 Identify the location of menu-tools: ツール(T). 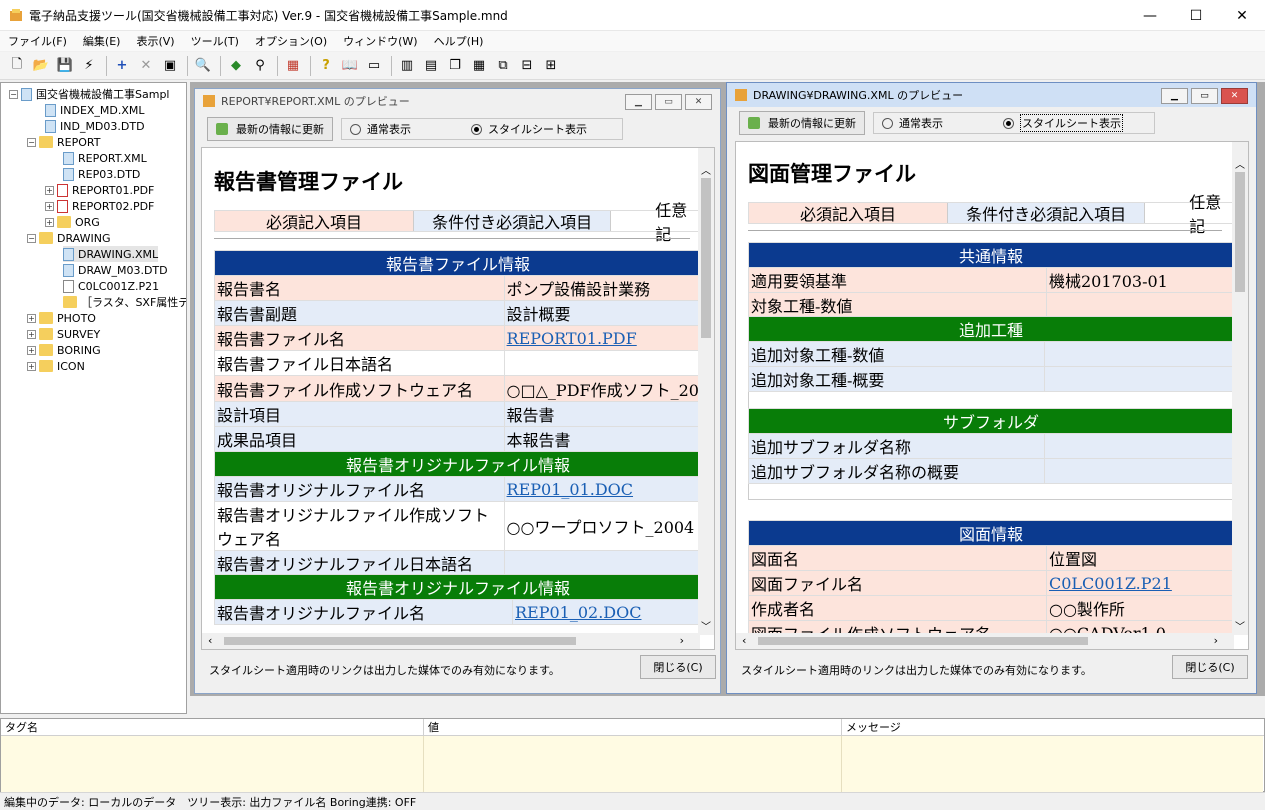
(215, 41).